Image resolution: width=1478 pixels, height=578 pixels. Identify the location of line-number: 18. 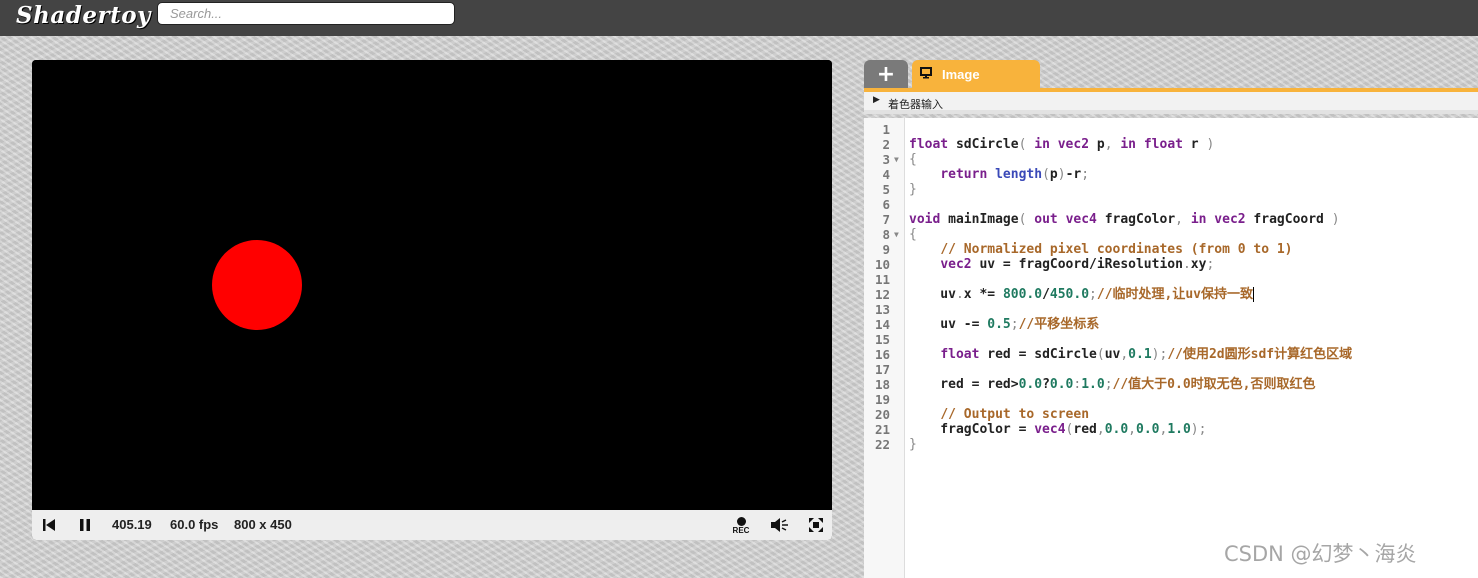
(882, 384).